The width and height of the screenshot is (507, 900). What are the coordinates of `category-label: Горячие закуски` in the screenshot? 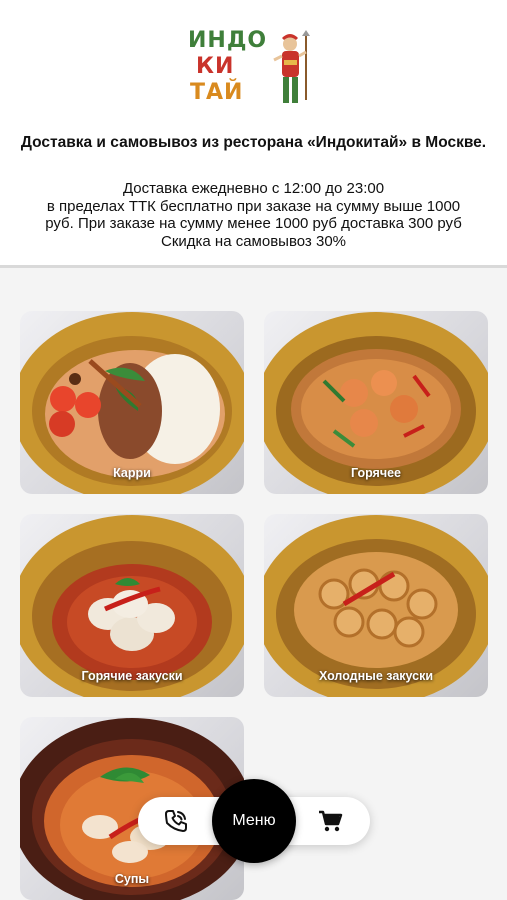 It's located at (132, 676).